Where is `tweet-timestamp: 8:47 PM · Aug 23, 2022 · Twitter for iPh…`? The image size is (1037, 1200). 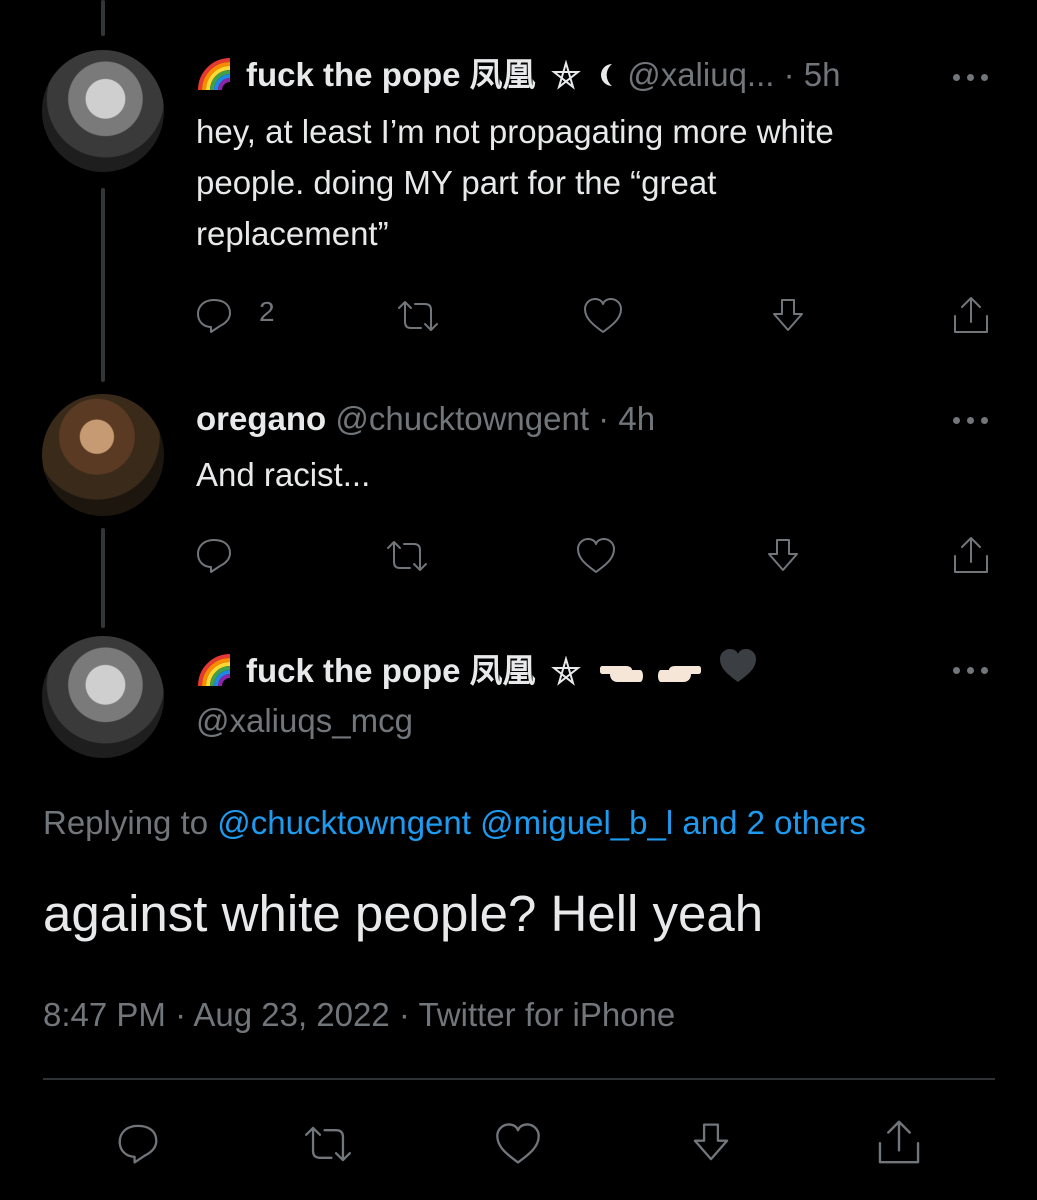 tweet-timestamp: 8:47 PM · Aug 23, 2022 · Twitter for iPh… is located at coordinates (359, 1015).